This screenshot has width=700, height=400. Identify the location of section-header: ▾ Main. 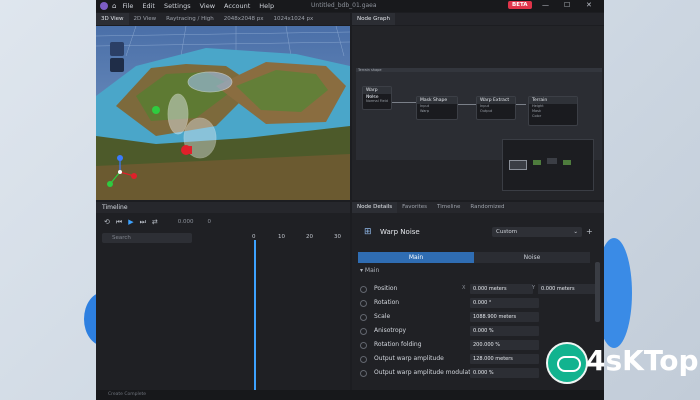
(369, 270).